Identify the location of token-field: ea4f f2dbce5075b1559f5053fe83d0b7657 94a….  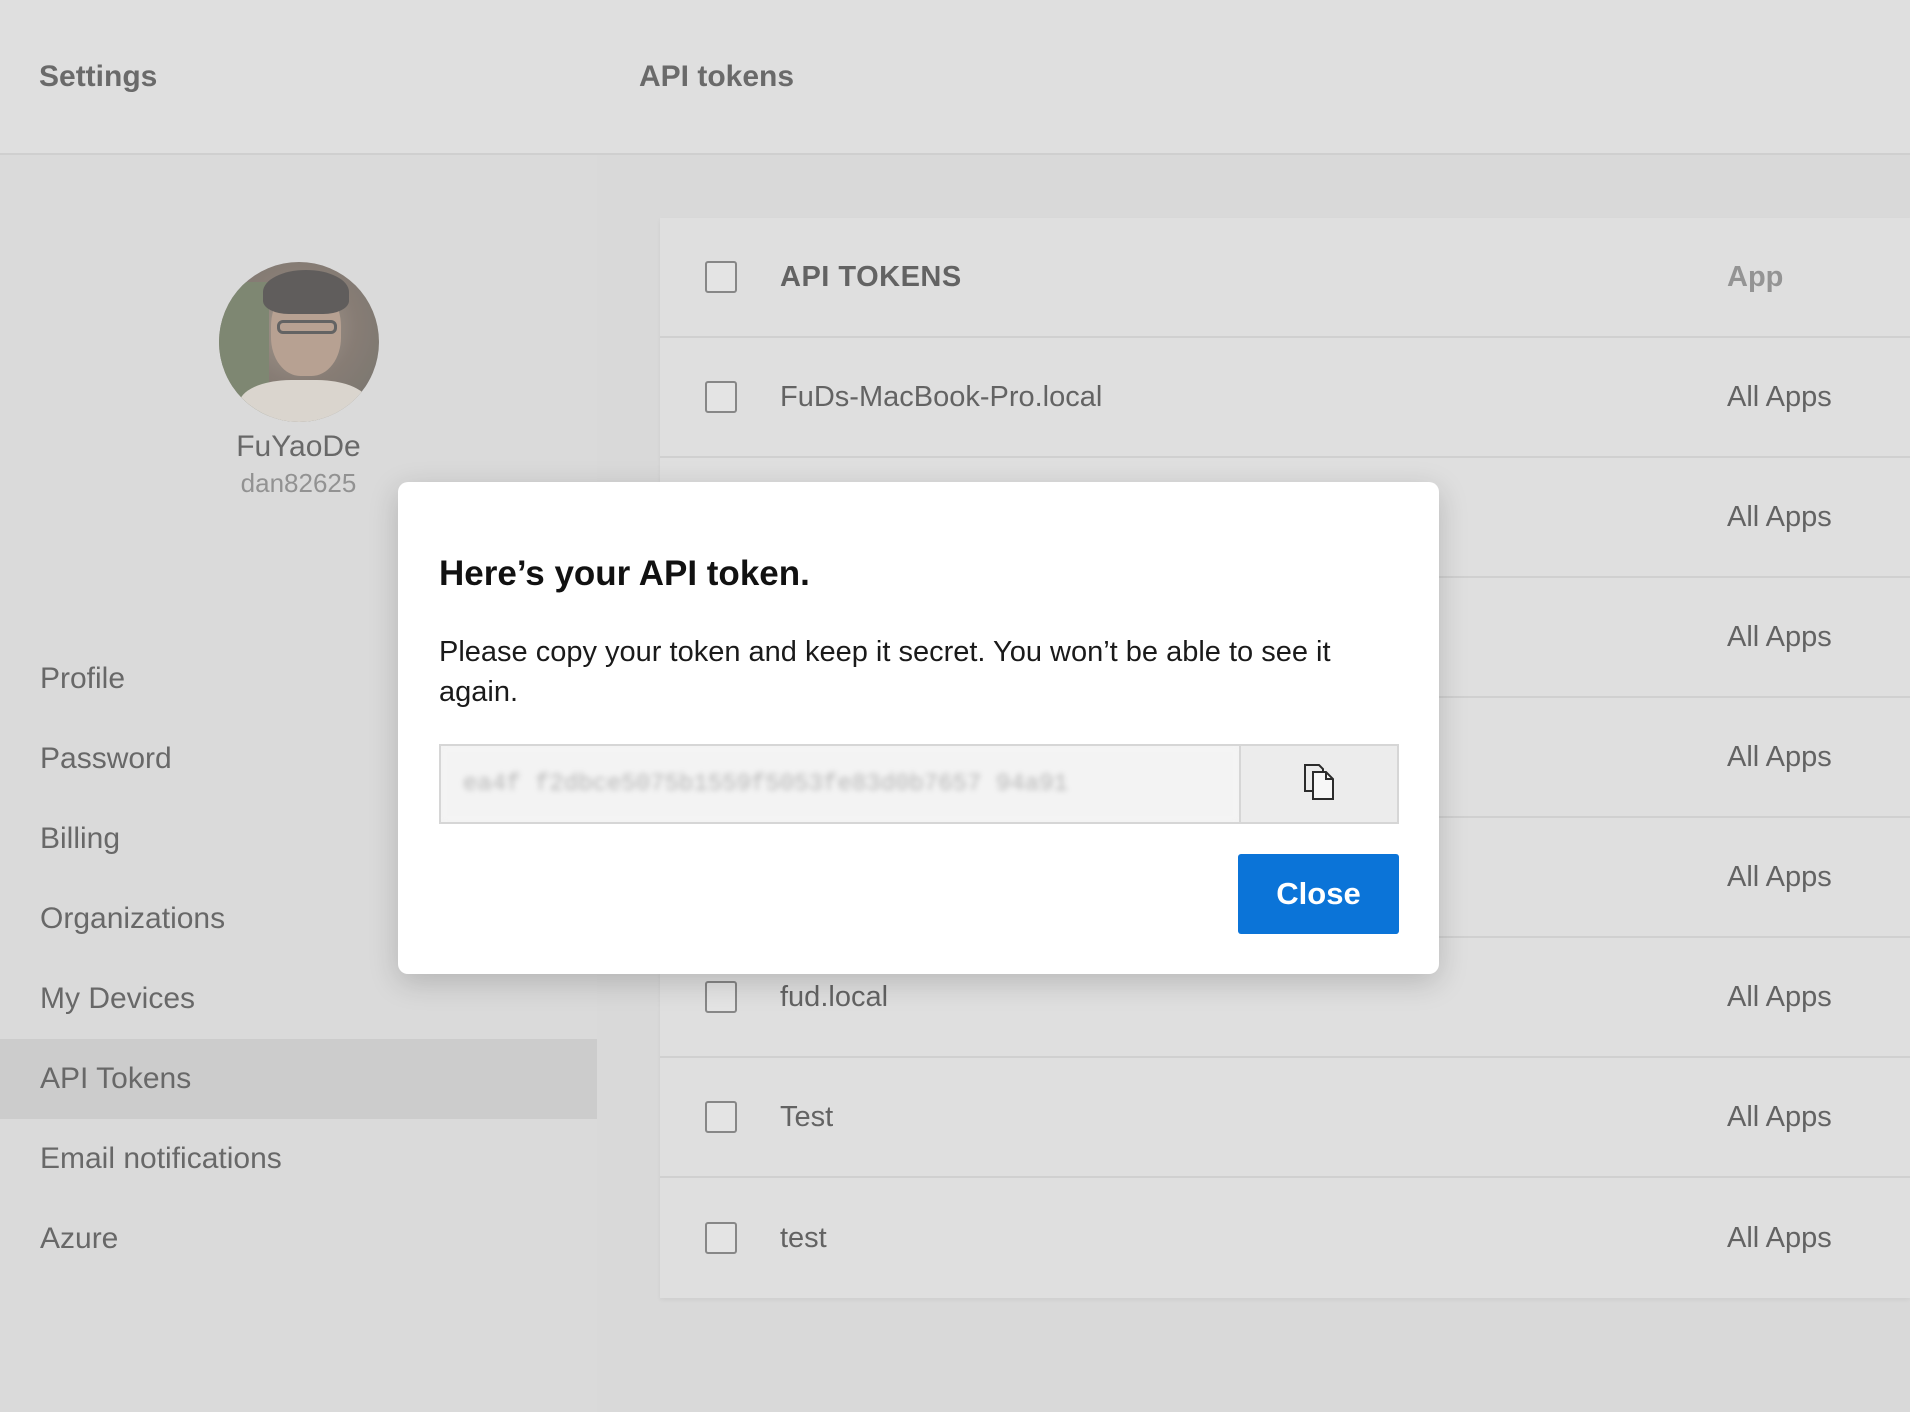
(839, 784).